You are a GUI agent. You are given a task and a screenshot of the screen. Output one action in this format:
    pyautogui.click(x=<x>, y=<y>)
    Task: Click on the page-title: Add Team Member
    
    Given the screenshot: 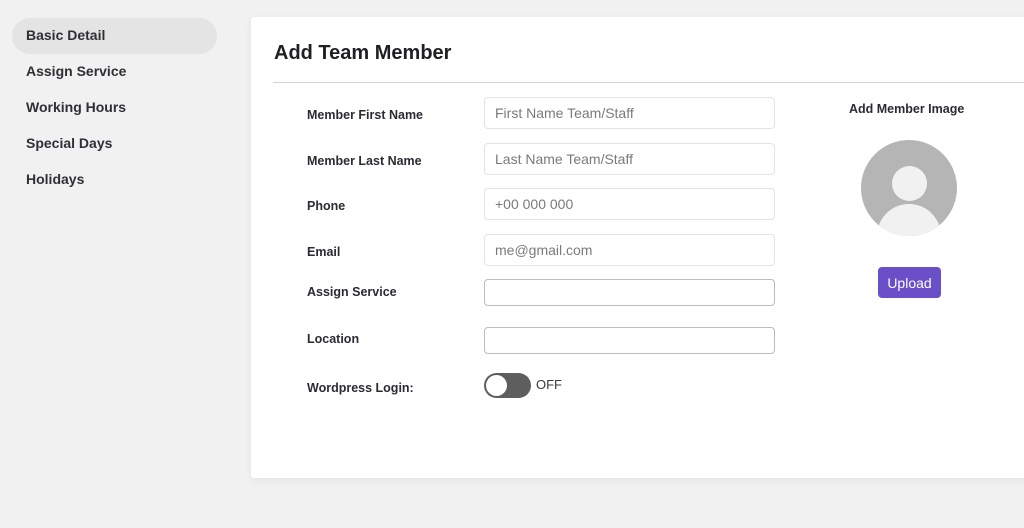 What is the action you would take?
    pyautogui.click(x=363, y=53)
    